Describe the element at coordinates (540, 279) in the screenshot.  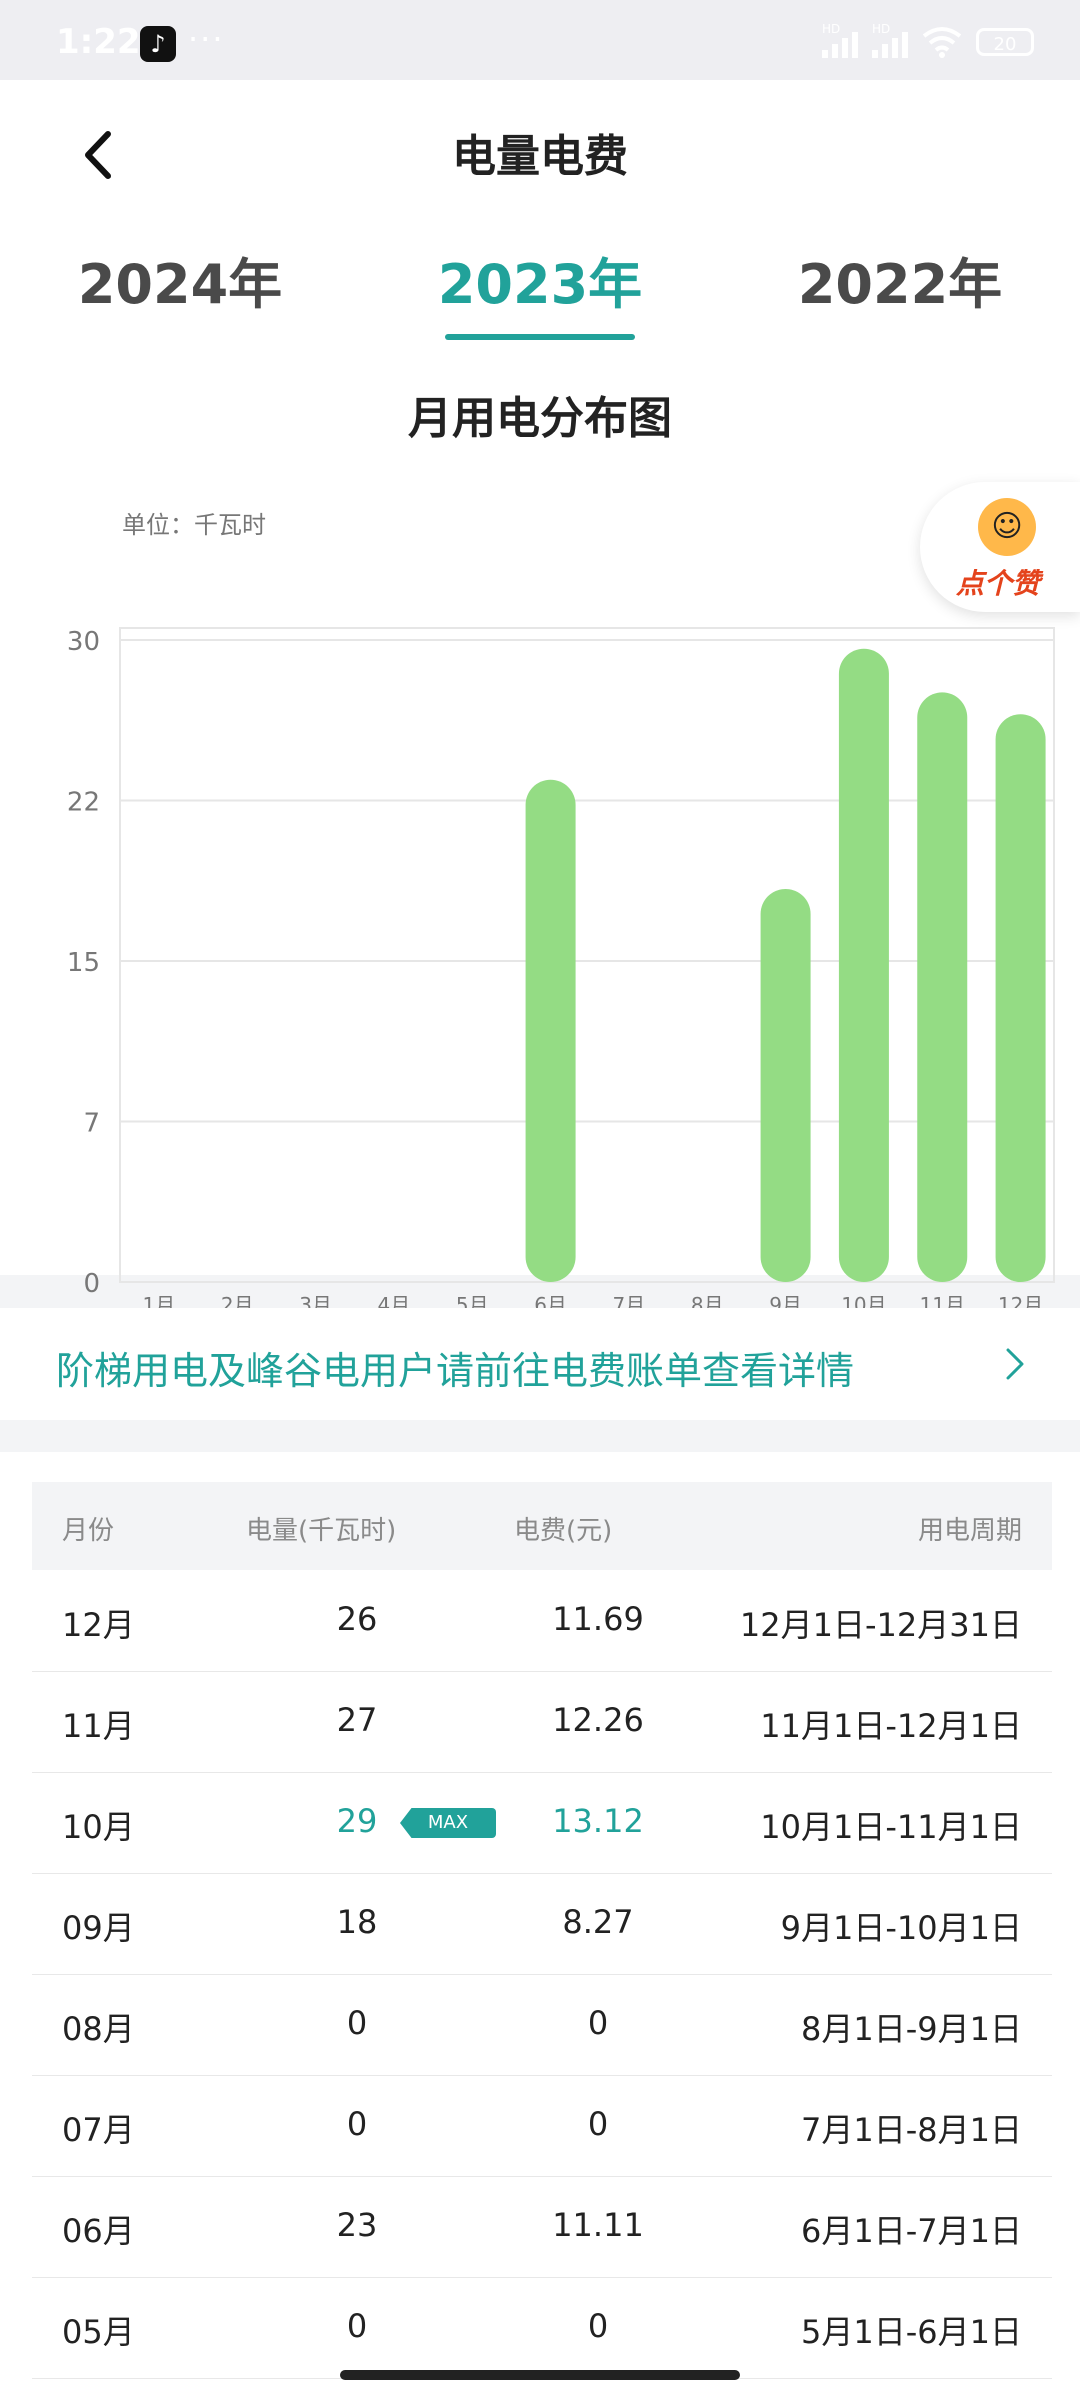
I see `tab-2023: 2023年` at that location.